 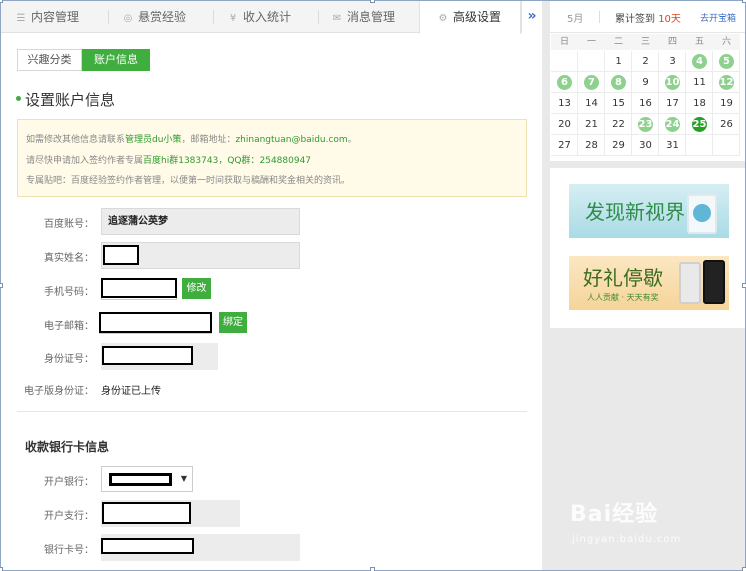 I want to click on subtab-interest-category: 兴趣分类, so click(x=49, y=60).